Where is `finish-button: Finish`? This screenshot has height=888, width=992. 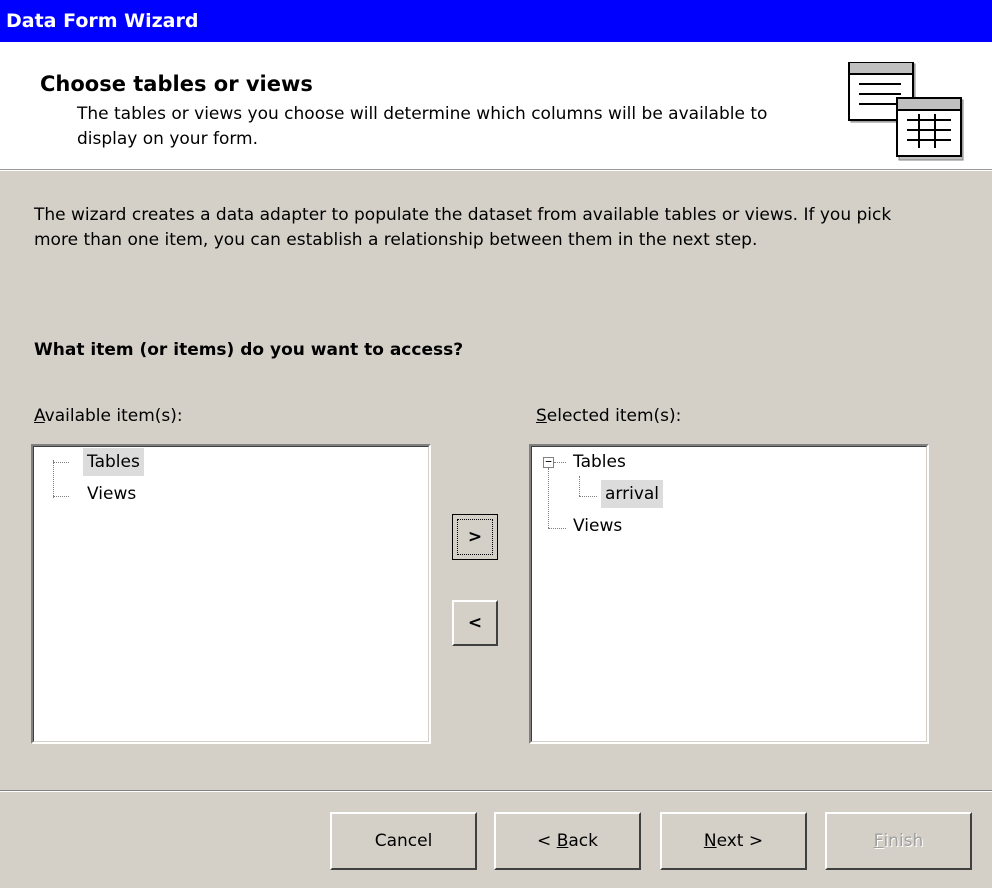
finish-button: Finish is located at coordinates (898, 841).